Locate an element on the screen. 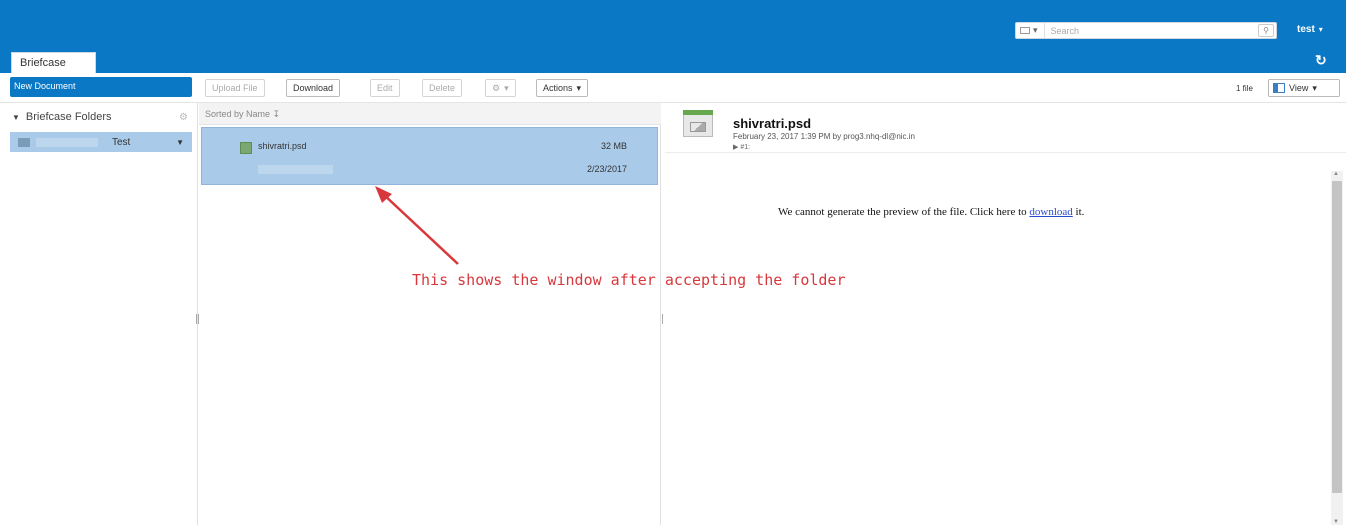 This screenshot has height=525, width=1346. collapse-arrow-icon: ▼ is located at coordinates (16, 117).